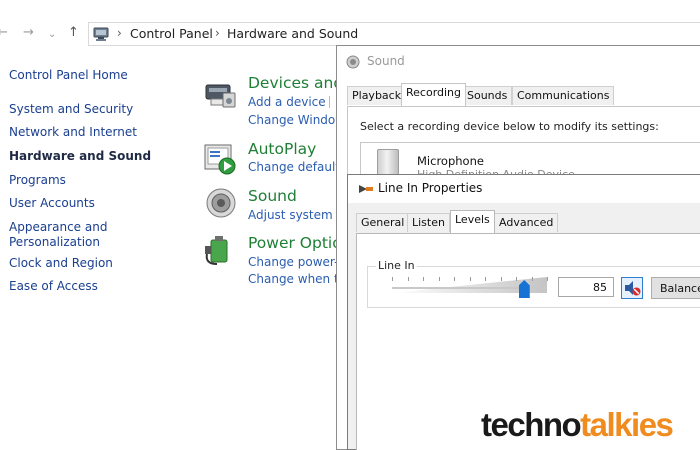 This screenshot has height=450, width=700. I want to click on add-a-device-link: Add a device, so click(287, 102).